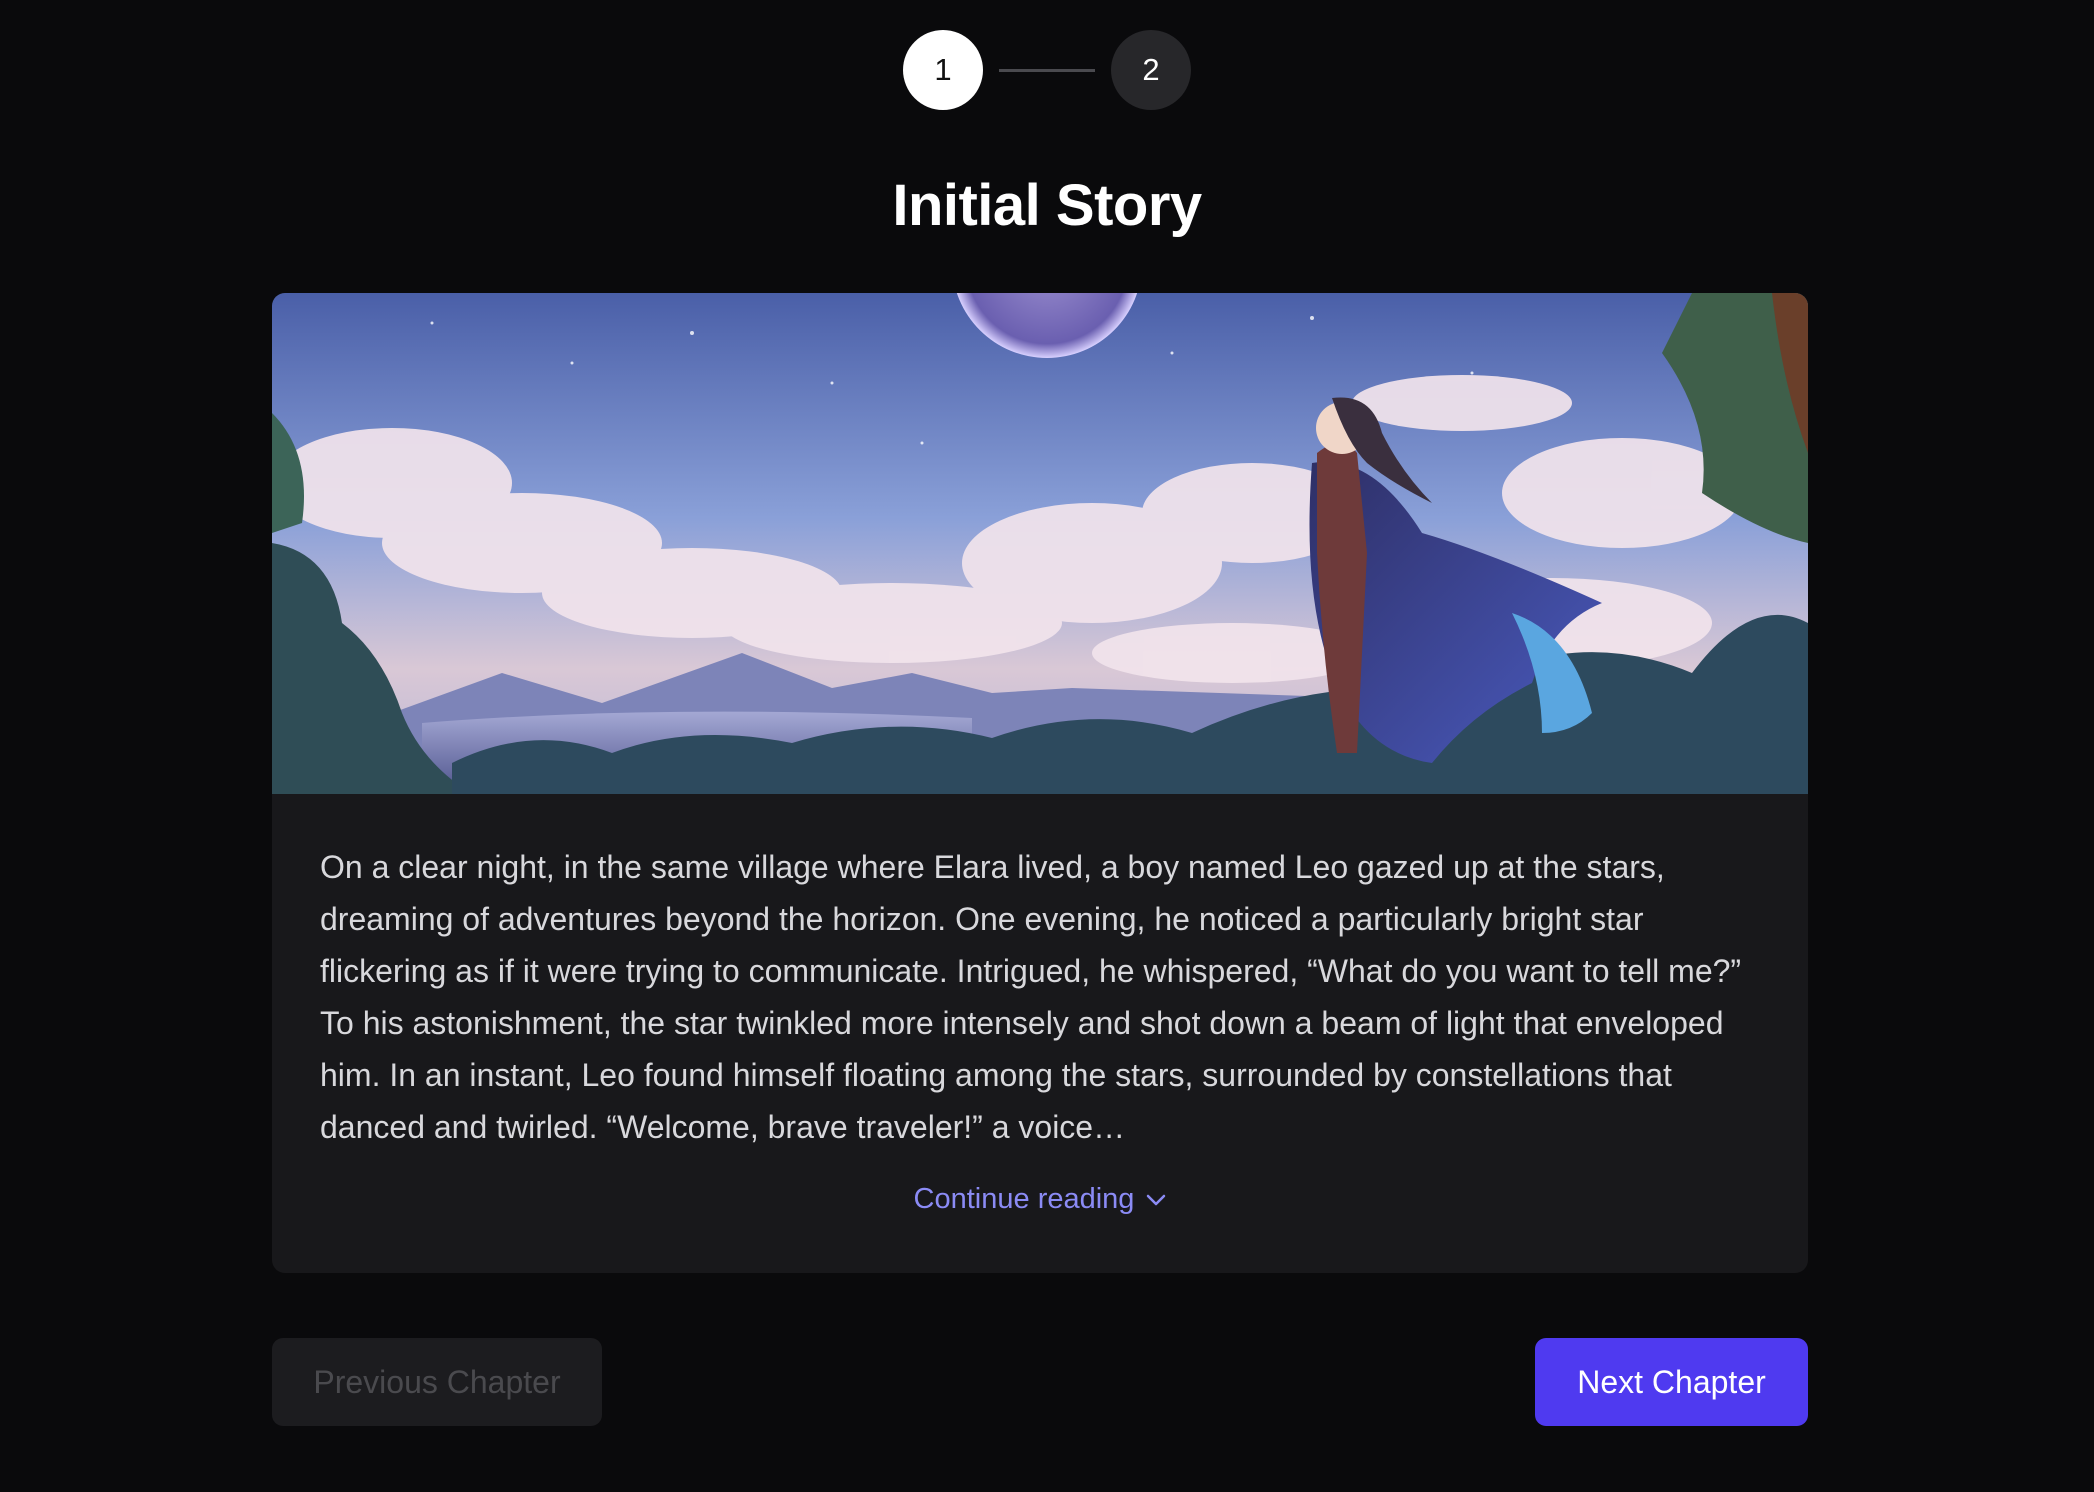  I want to click on next-chapter-button: Next Chapter, so click(1671, 1382).